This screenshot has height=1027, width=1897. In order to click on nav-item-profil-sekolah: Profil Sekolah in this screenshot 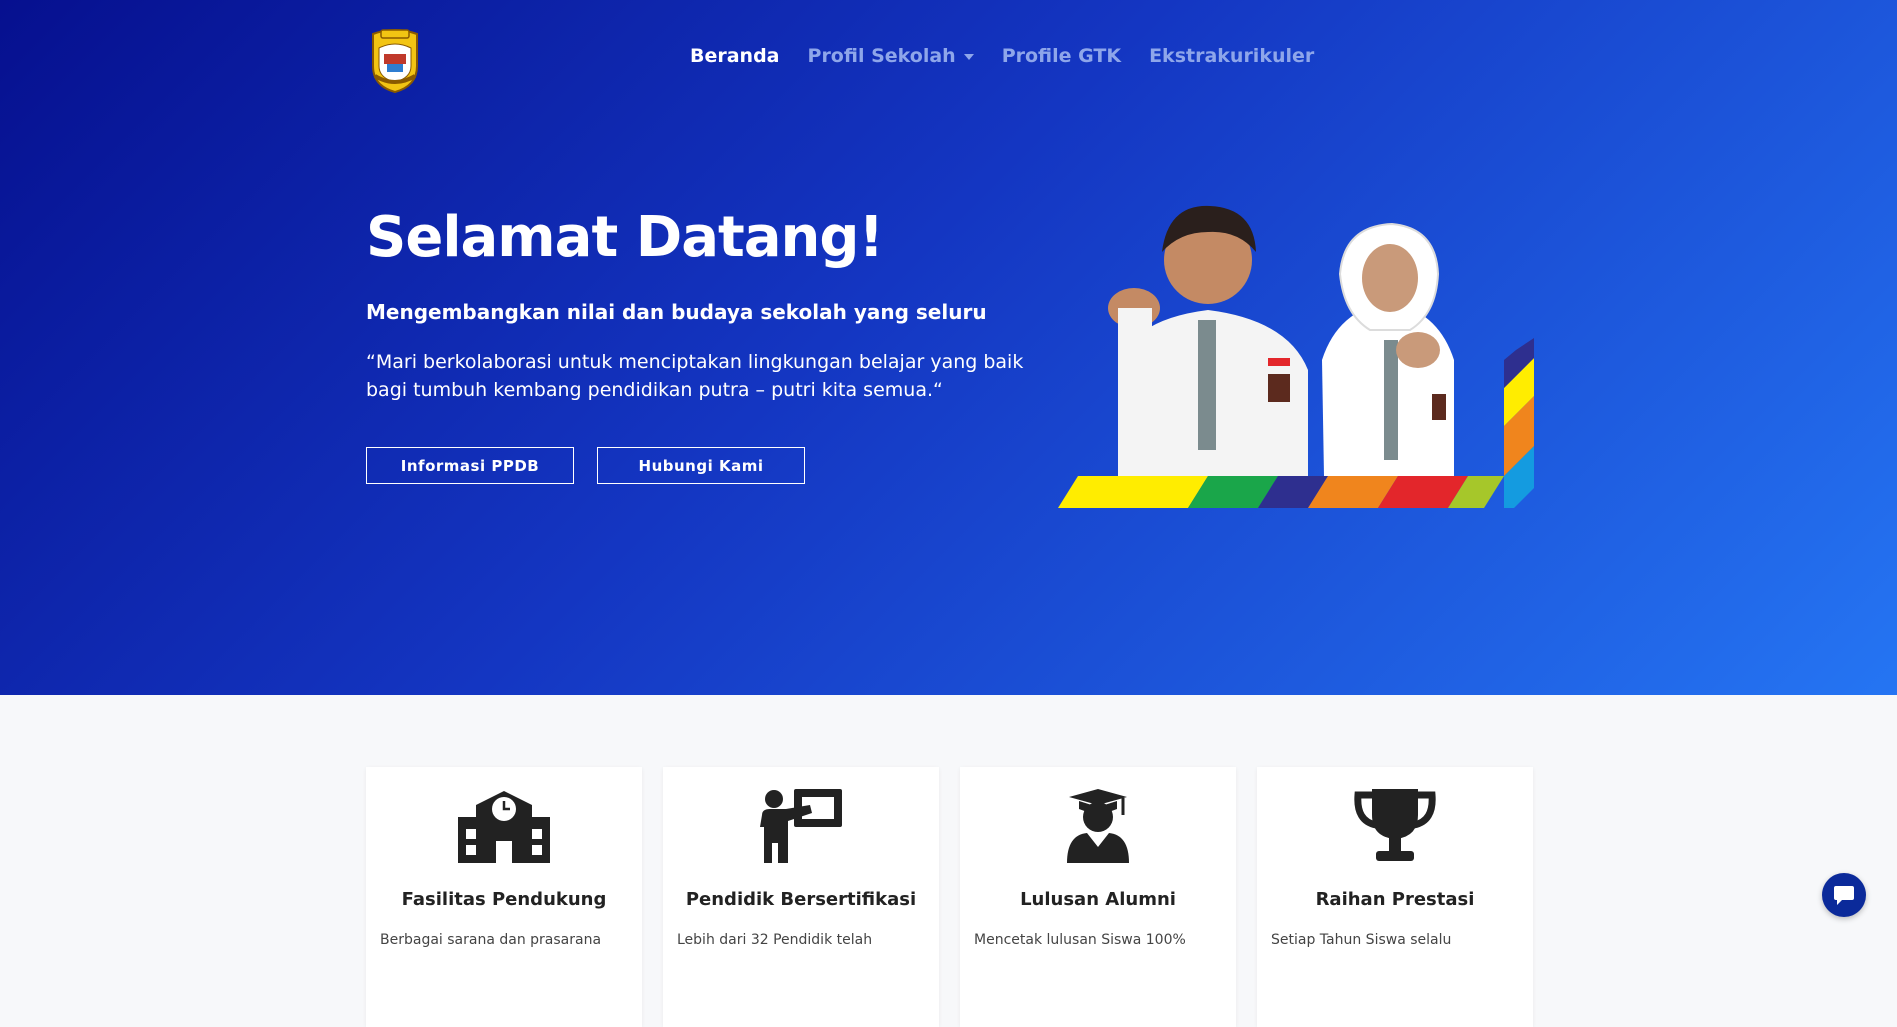, I will do `click(891, 56)`.